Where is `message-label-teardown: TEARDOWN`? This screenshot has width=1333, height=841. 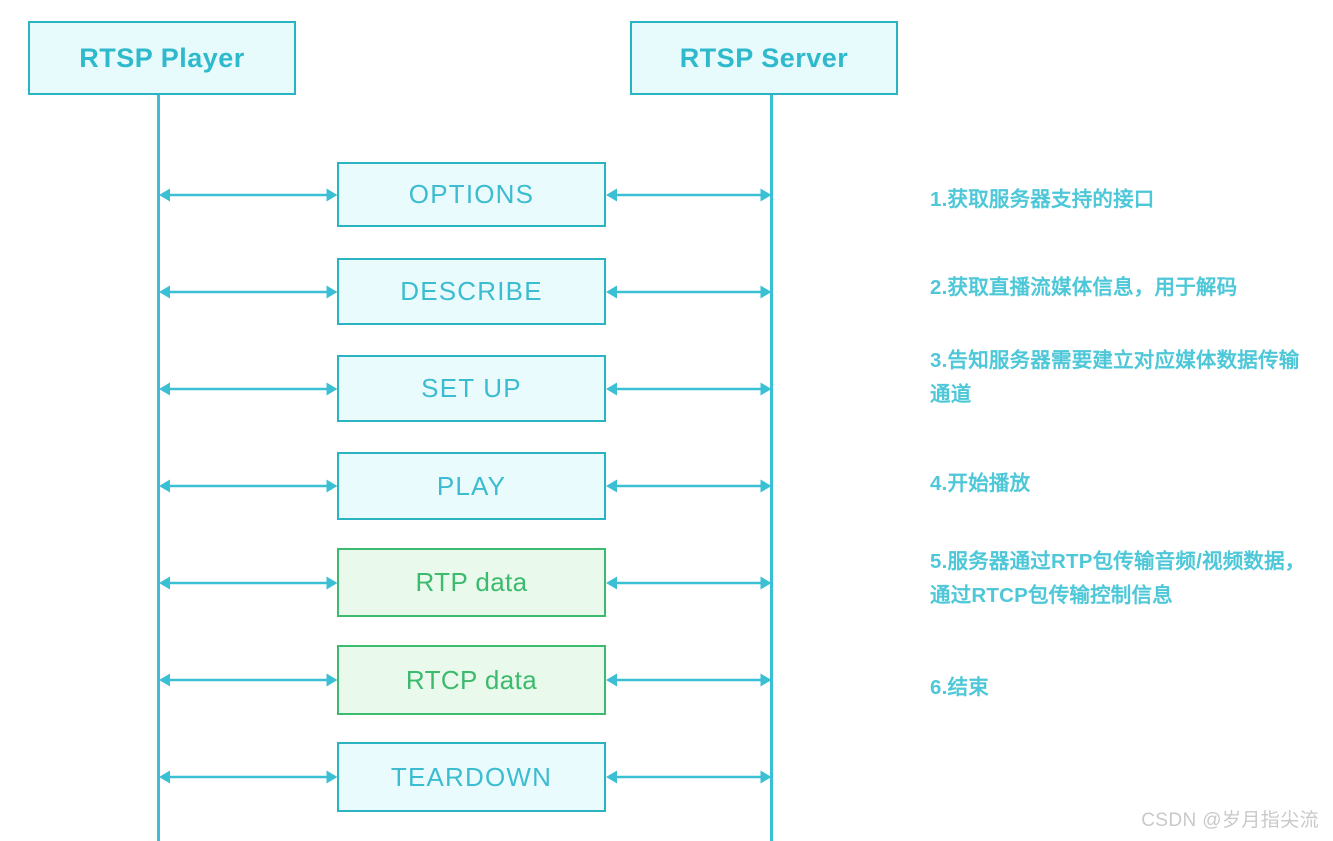 message-label-teardown: TEARDOWN is located at coordinates (471, 776).